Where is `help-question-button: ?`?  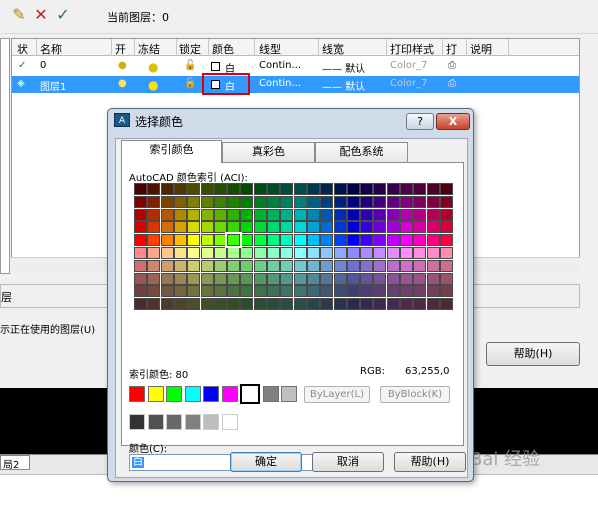 help-question-button: ? is located at coordinates (420, 121).